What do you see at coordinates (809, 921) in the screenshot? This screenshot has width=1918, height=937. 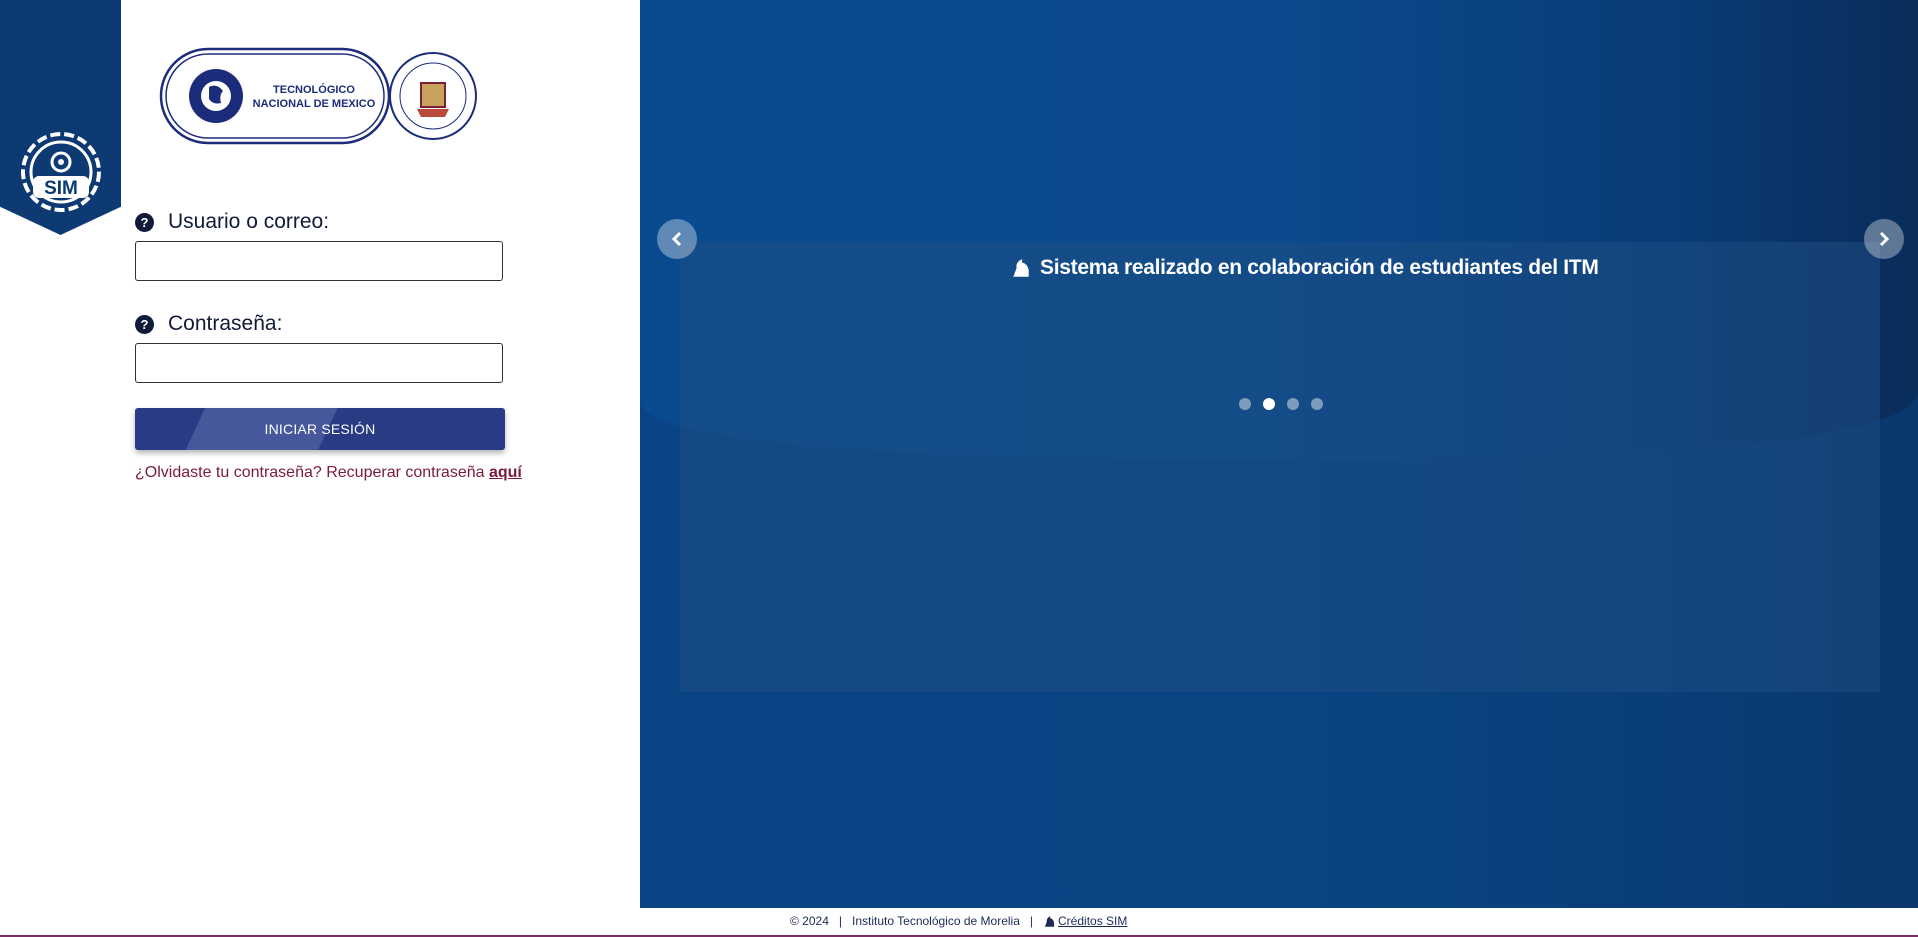 I see `footer-copyright: © 2024` at bounding box center [809, 921].